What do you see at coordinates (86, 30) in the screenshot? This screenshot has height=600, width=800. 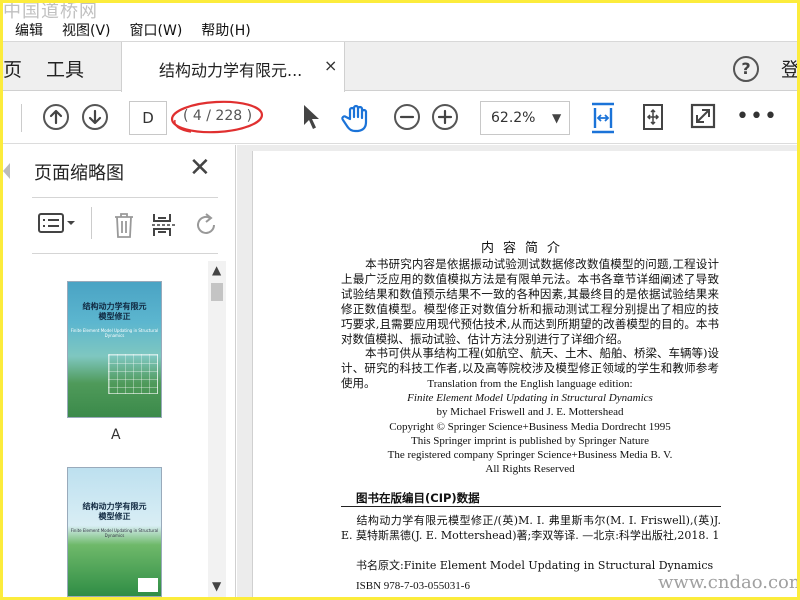 I see `menu-view: 视图(V)` at bounding box center [86, 30].